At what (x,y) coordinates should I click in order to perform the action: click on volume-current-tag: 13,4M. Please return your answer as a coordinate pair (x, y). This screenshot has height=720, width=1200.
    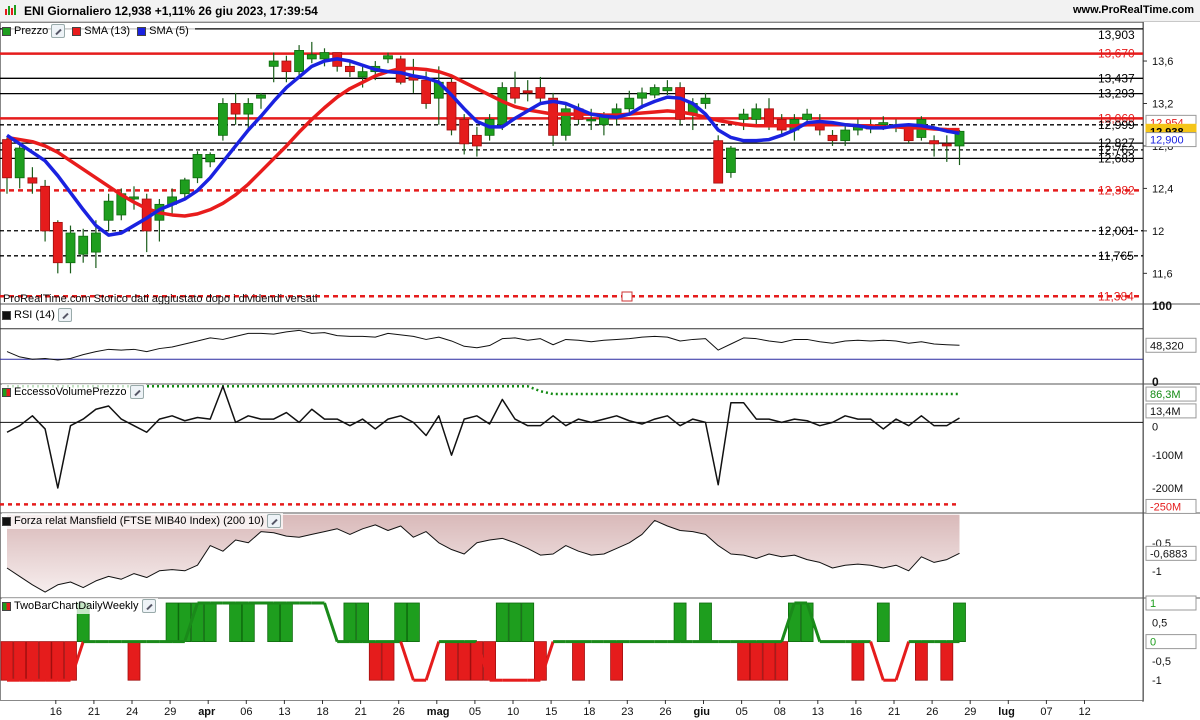
    Looking at the image, I should click on (1165, 412).